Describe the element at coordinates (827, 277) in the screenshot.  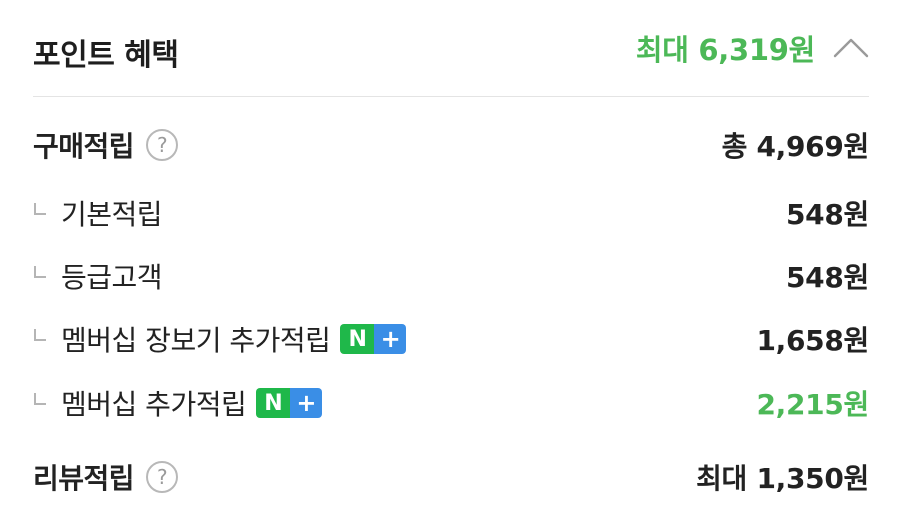
I see `grade-customer-value: 548원` at that location.